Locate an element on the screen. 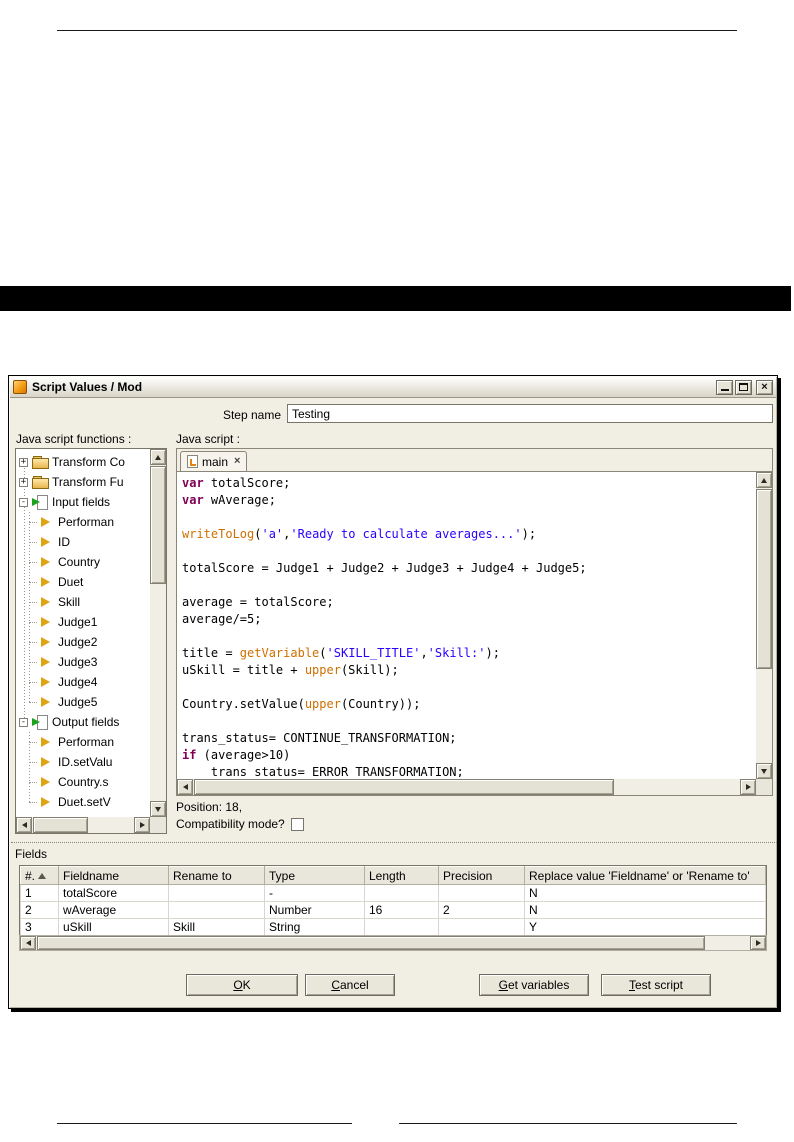  maximize-button is located at coordinates (743, 387).